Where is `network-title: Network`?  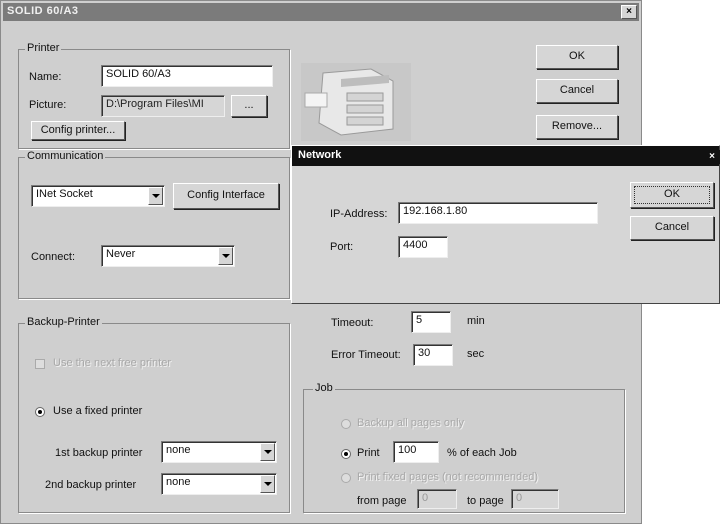
network-title: Network is located at coordinates (320, 155).